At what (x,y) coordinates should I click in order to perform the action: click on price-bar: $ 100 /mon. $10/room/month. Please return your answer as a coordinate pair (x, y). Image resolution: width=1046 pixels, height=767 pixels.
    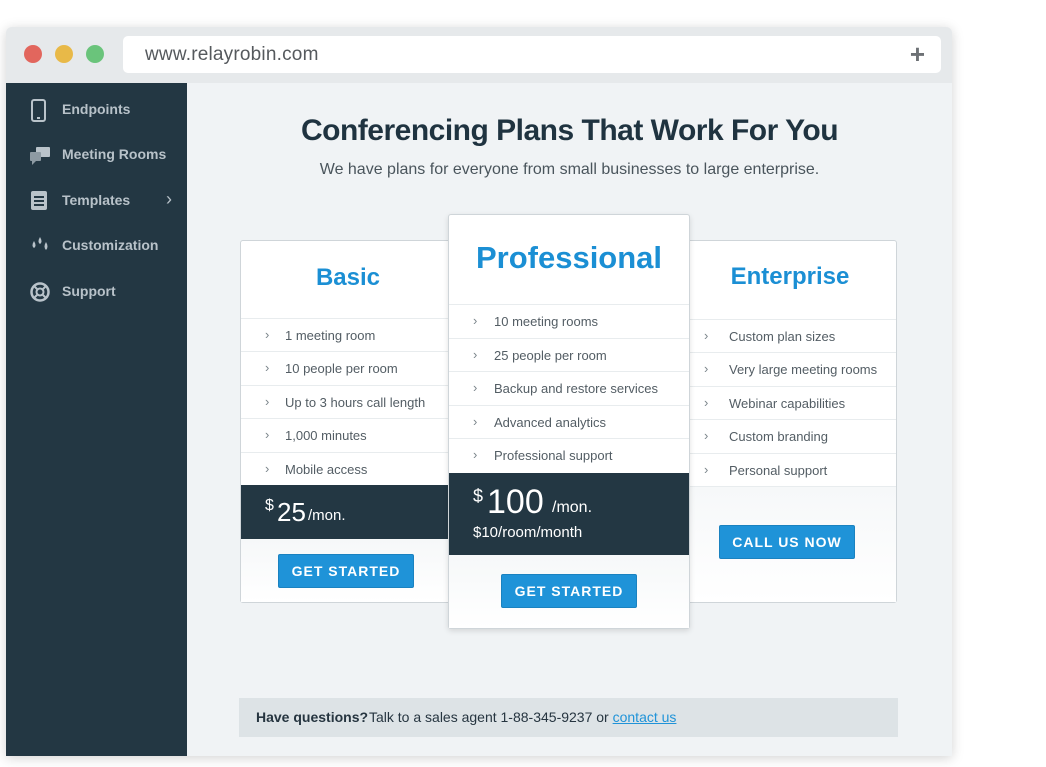
    Looking at the image, I should click on (569, 514).